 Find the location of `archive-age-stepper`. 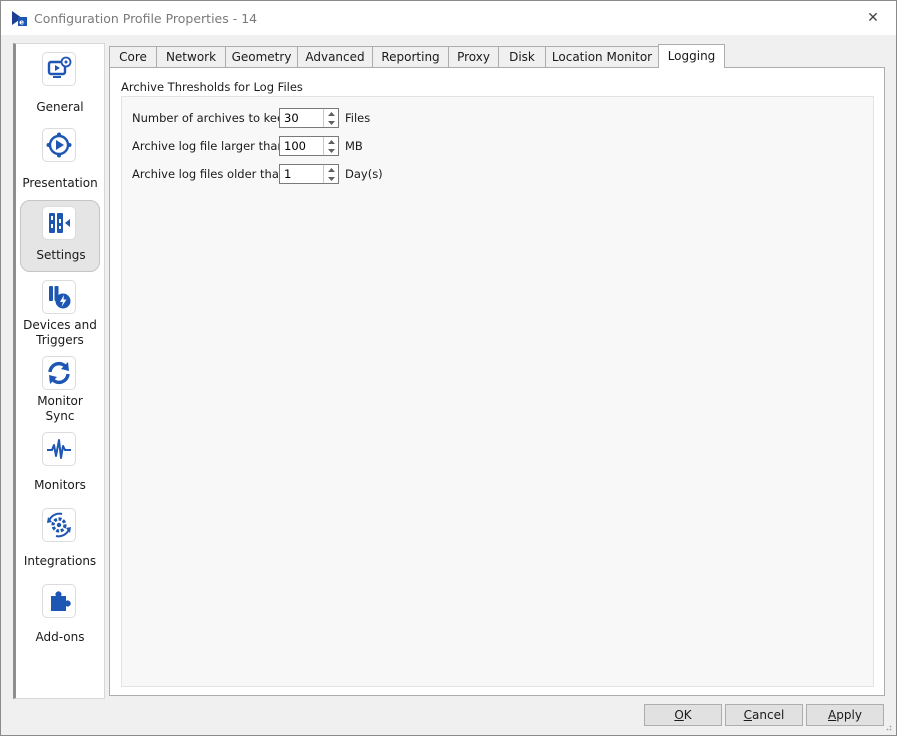

archive-age-stepper is located at coordinates (309, 174).